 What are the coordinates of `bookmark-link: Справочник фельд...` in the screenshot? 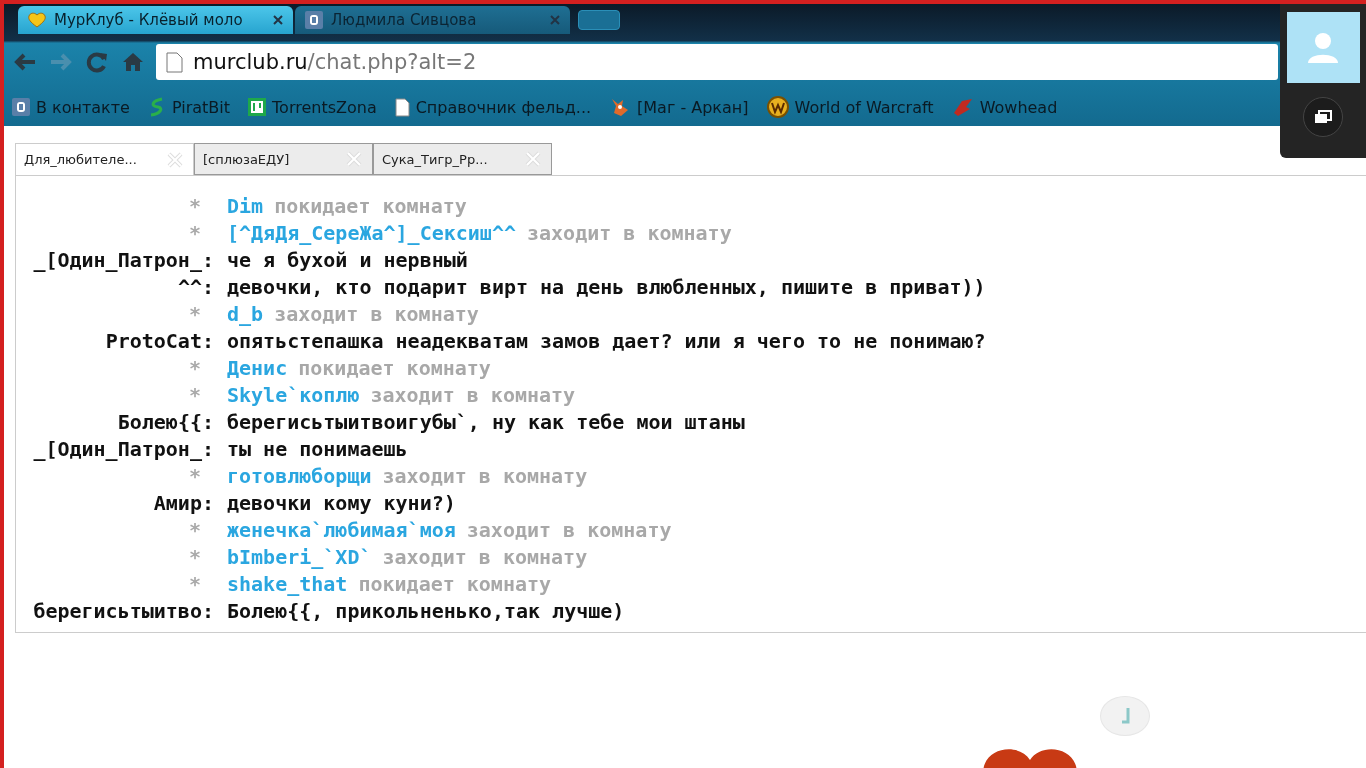 It's located at (503, 107).